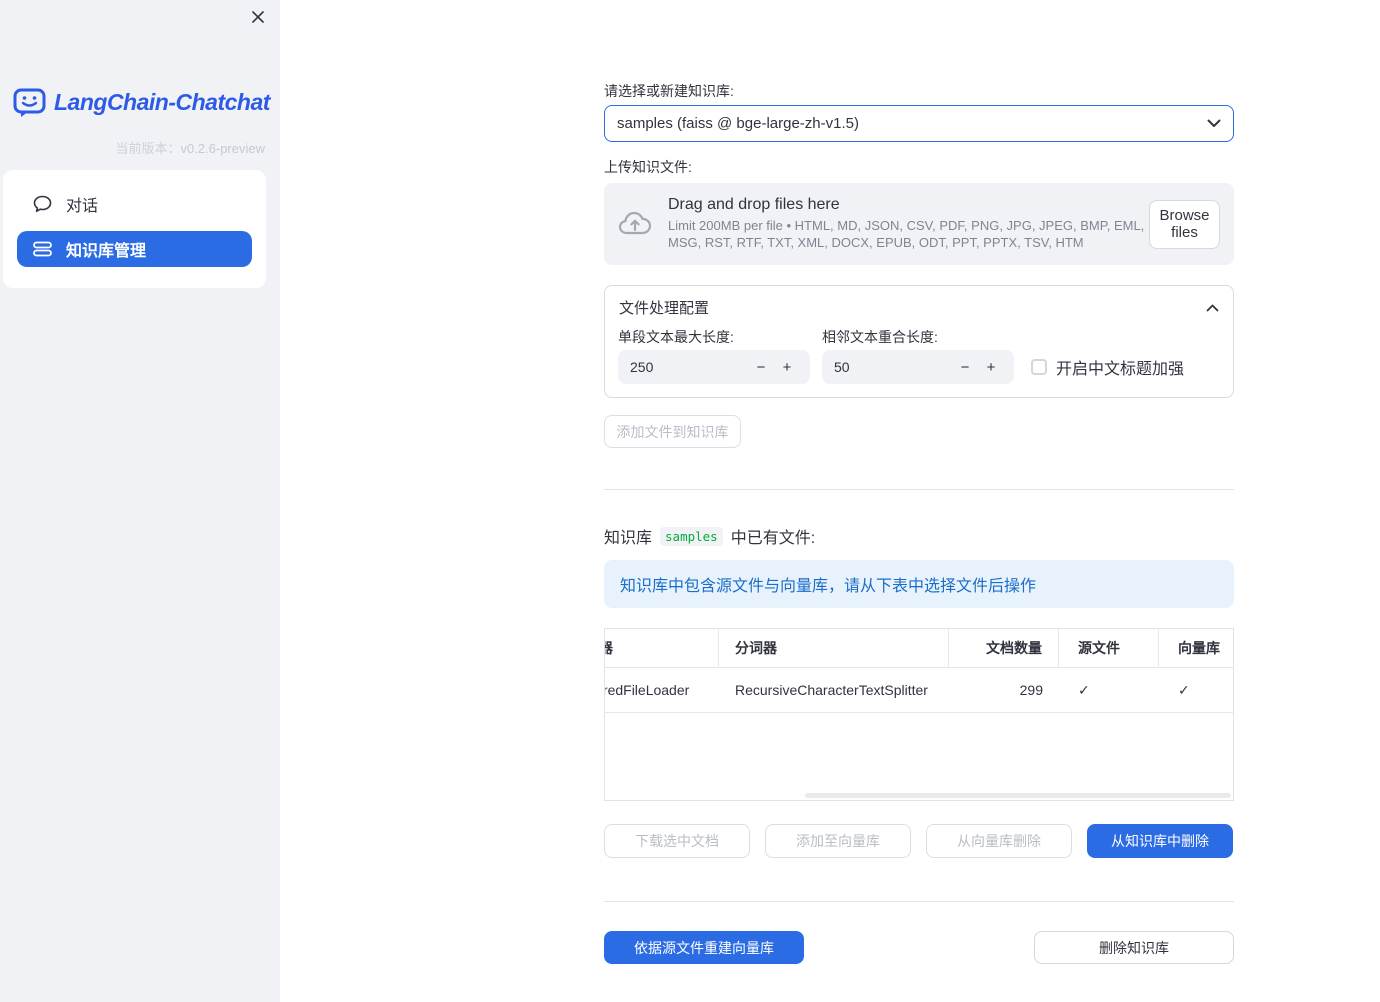 This screenshot has height=1002, width=1380. Describe the element at coordinates (1196, 648) in the screenshot. I see `col-header-vector-store: 向量库` at that location.